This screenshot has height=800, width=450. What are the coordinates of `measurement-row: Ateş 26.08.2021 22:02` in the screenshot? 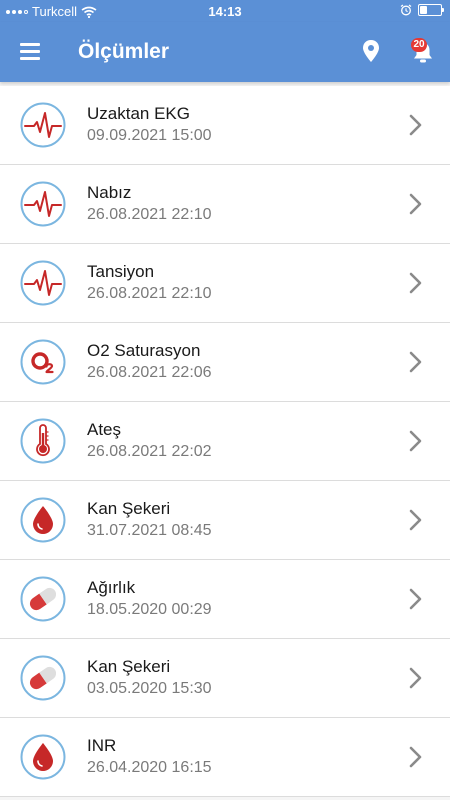 It's located at (225, 441).